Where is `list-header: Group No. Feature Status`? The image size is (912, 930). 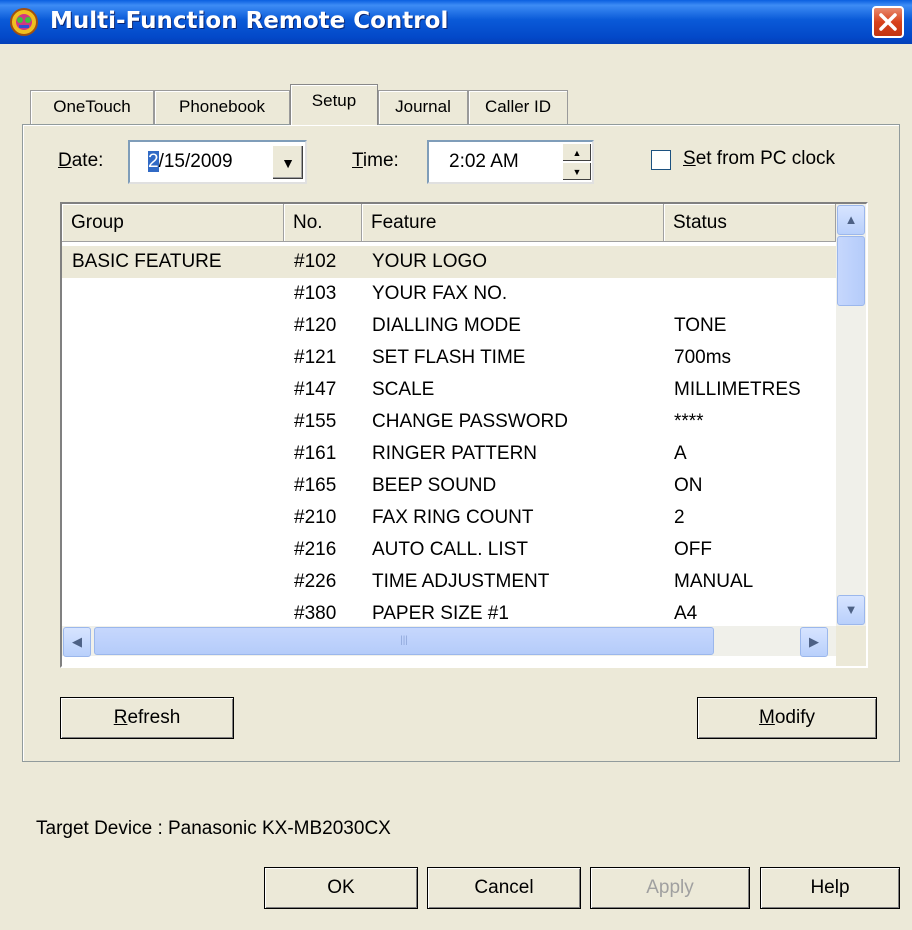
list-header: Group No. Feature Status is located at coordinates (449, 223).